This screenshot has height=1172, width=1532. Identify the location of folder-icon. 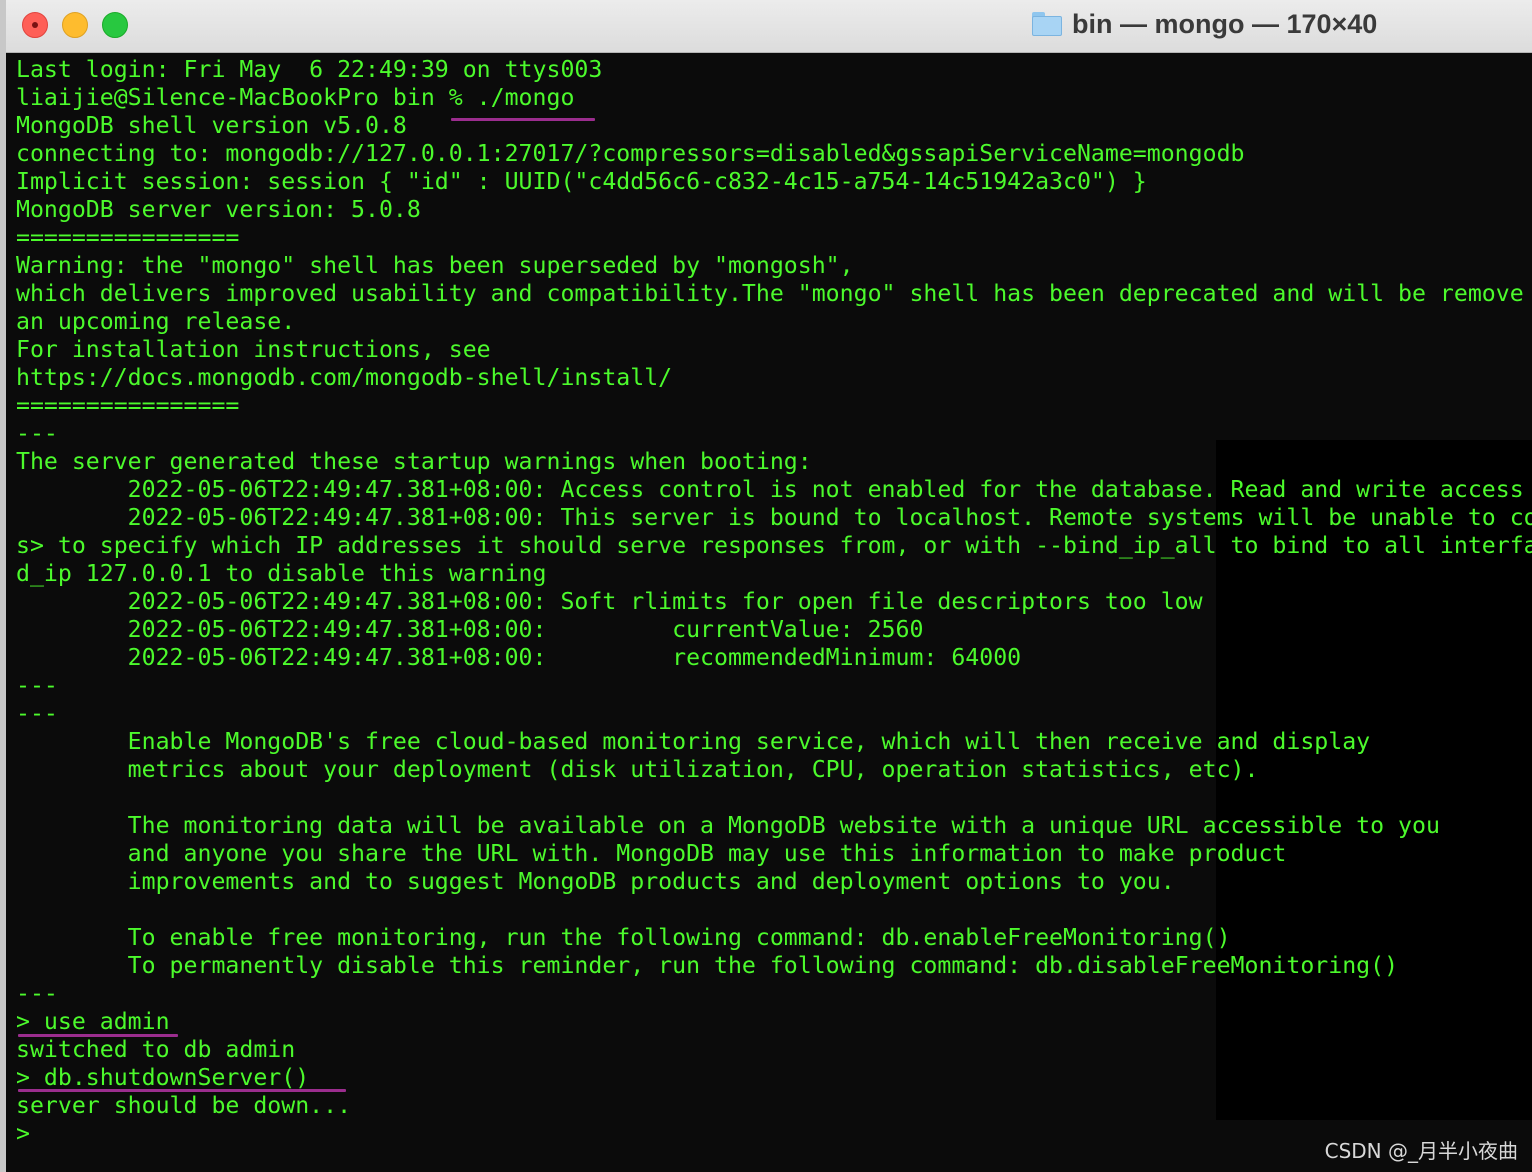
(1047, 24).